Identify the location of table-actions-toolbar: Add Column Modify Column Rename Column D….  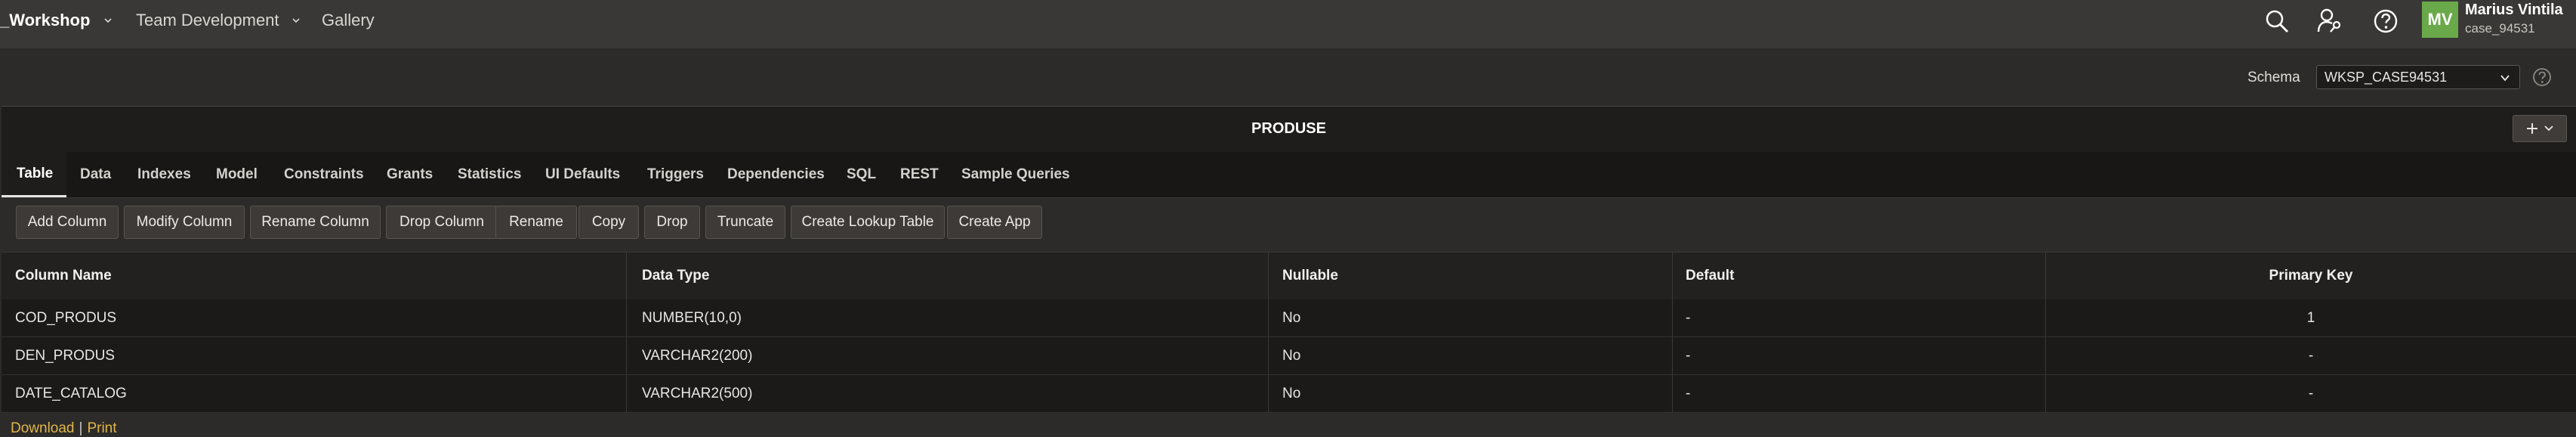
(1289, 223).